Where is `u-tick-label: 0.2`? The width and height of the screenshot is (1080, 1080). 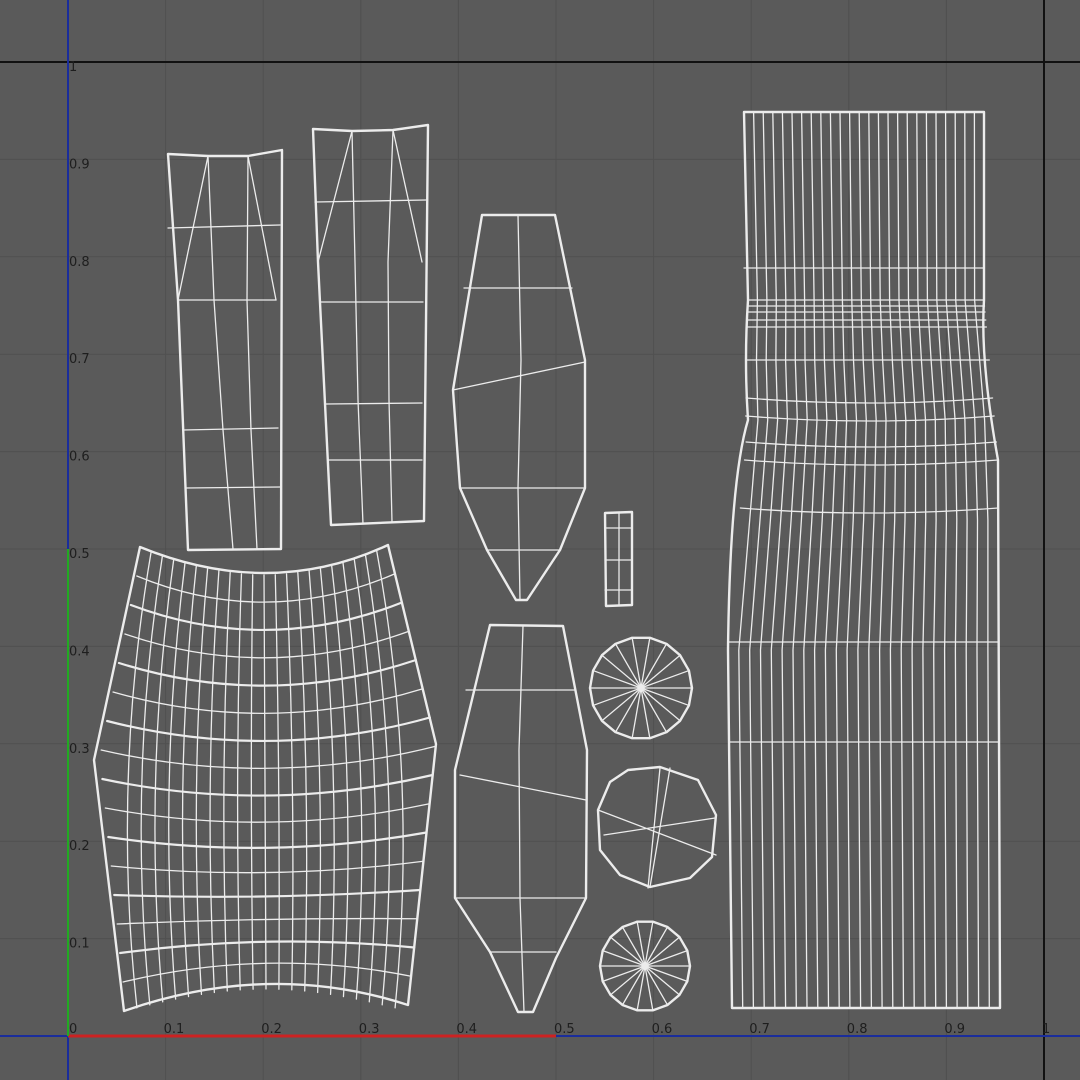
u-tick-label: 0.2 is located at coordinates (271, 1029).